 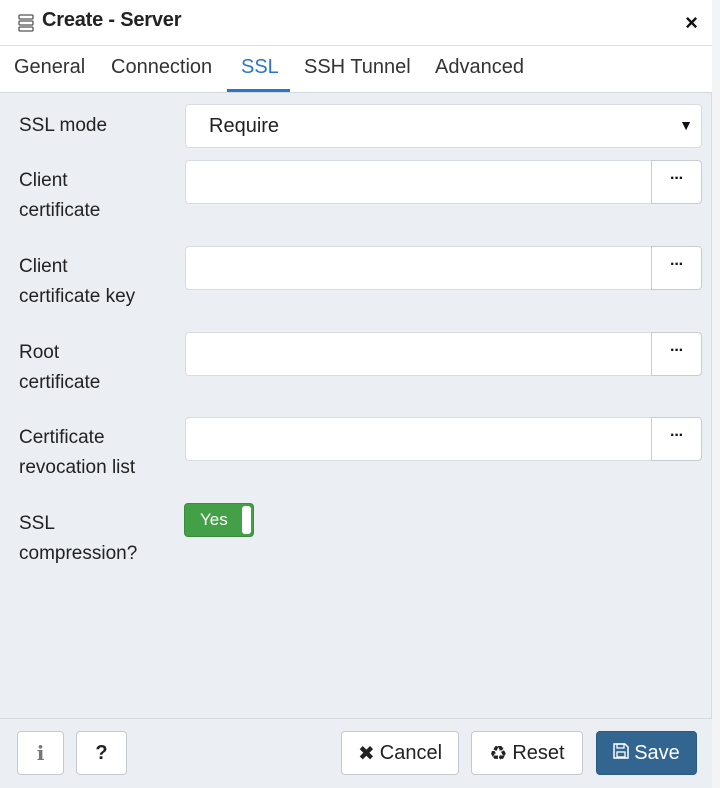 What do you see at coordinates (676, 354) in the screenshot?
I see `root-certificate-browse-button: ···` at bounding box center [676, 354].